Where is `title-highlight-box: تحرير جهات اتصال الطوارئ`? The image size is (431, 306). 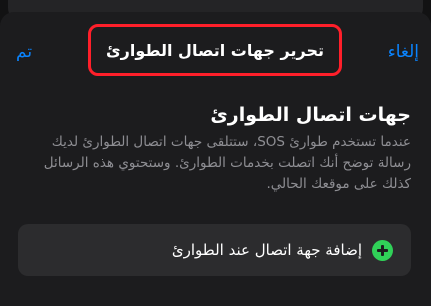 title-highlight-box: تحرير جهات اتصال الطوارئ is located at coordinates (215, 50).